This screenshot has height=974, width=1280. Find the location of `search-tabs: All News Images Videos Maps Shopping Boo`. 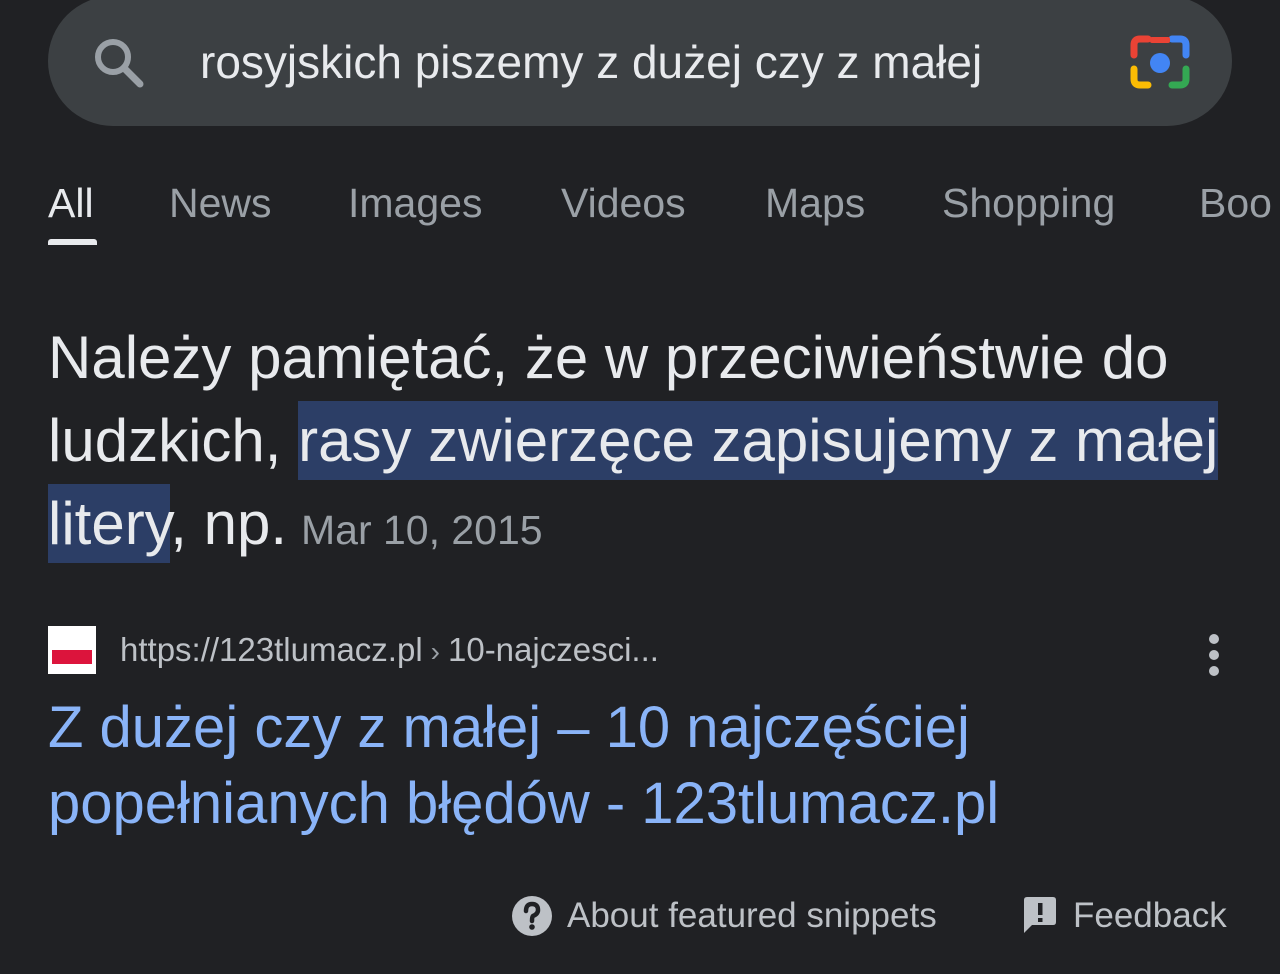

search-tabs: All News Images Videos Maps Shopping Boo is located at coordinates (640, 210).